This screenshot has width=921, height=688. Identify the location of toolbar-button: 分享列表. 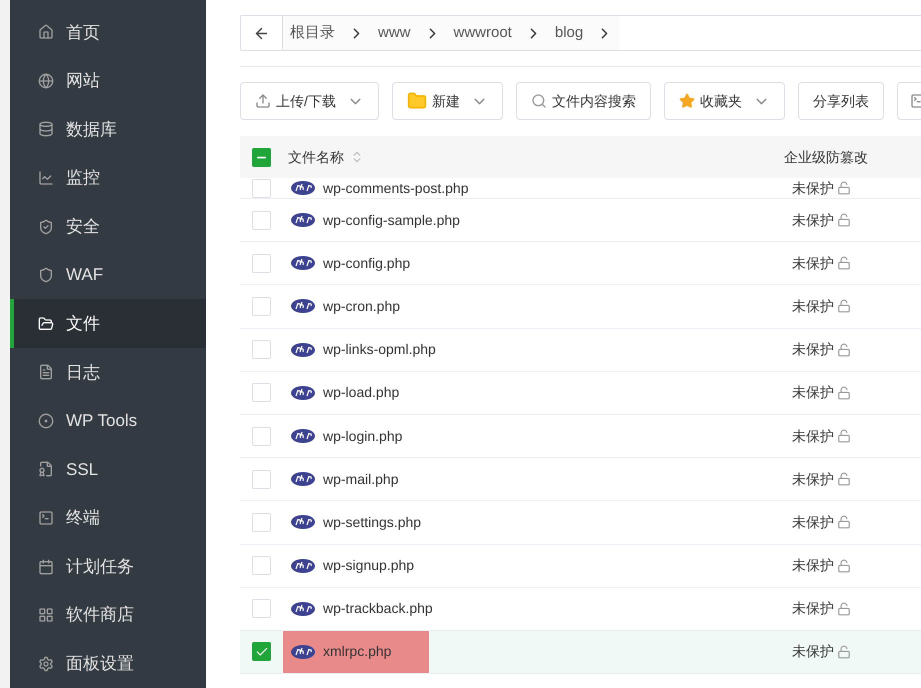
(841, 101).